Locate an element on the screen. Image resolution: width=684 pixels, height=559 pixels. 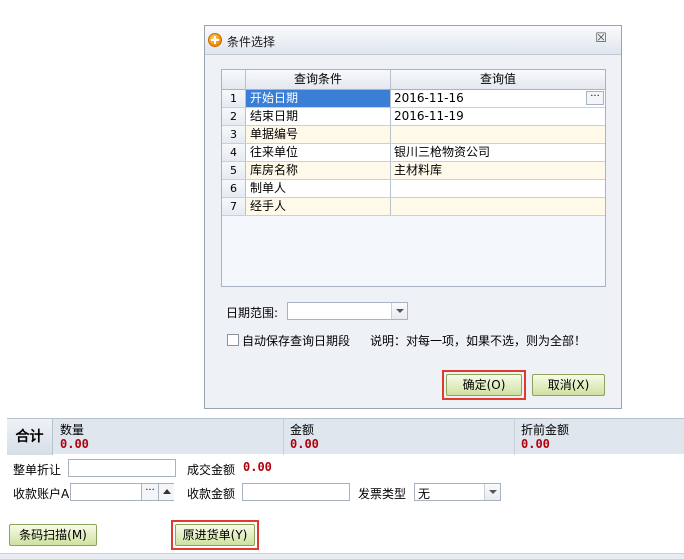
row-number: 7 is located at coordinates (234, 206).